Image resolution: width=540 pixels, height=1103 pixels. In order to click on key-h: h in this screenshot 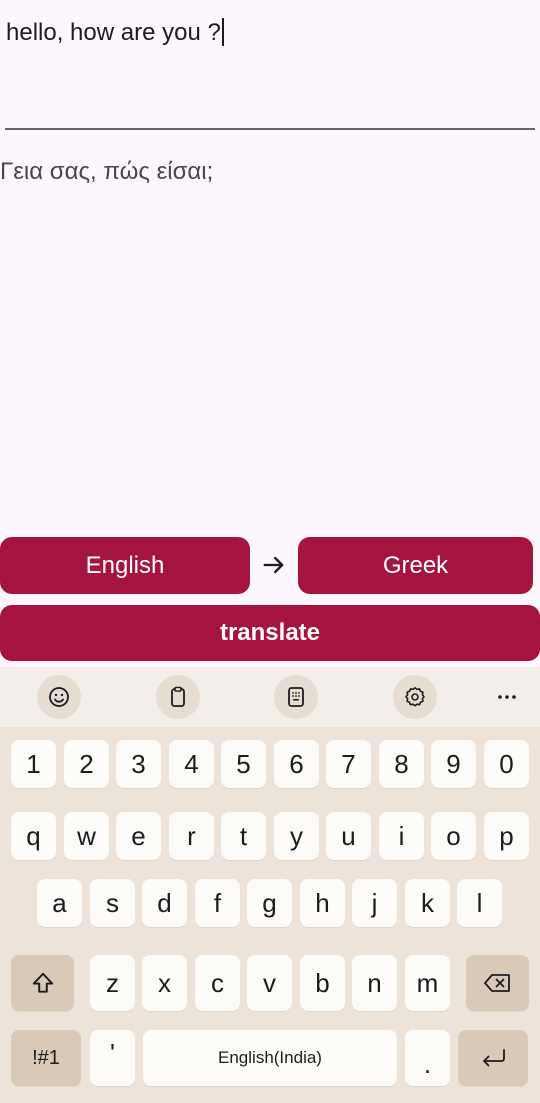, I will do `click(322, 903)`.